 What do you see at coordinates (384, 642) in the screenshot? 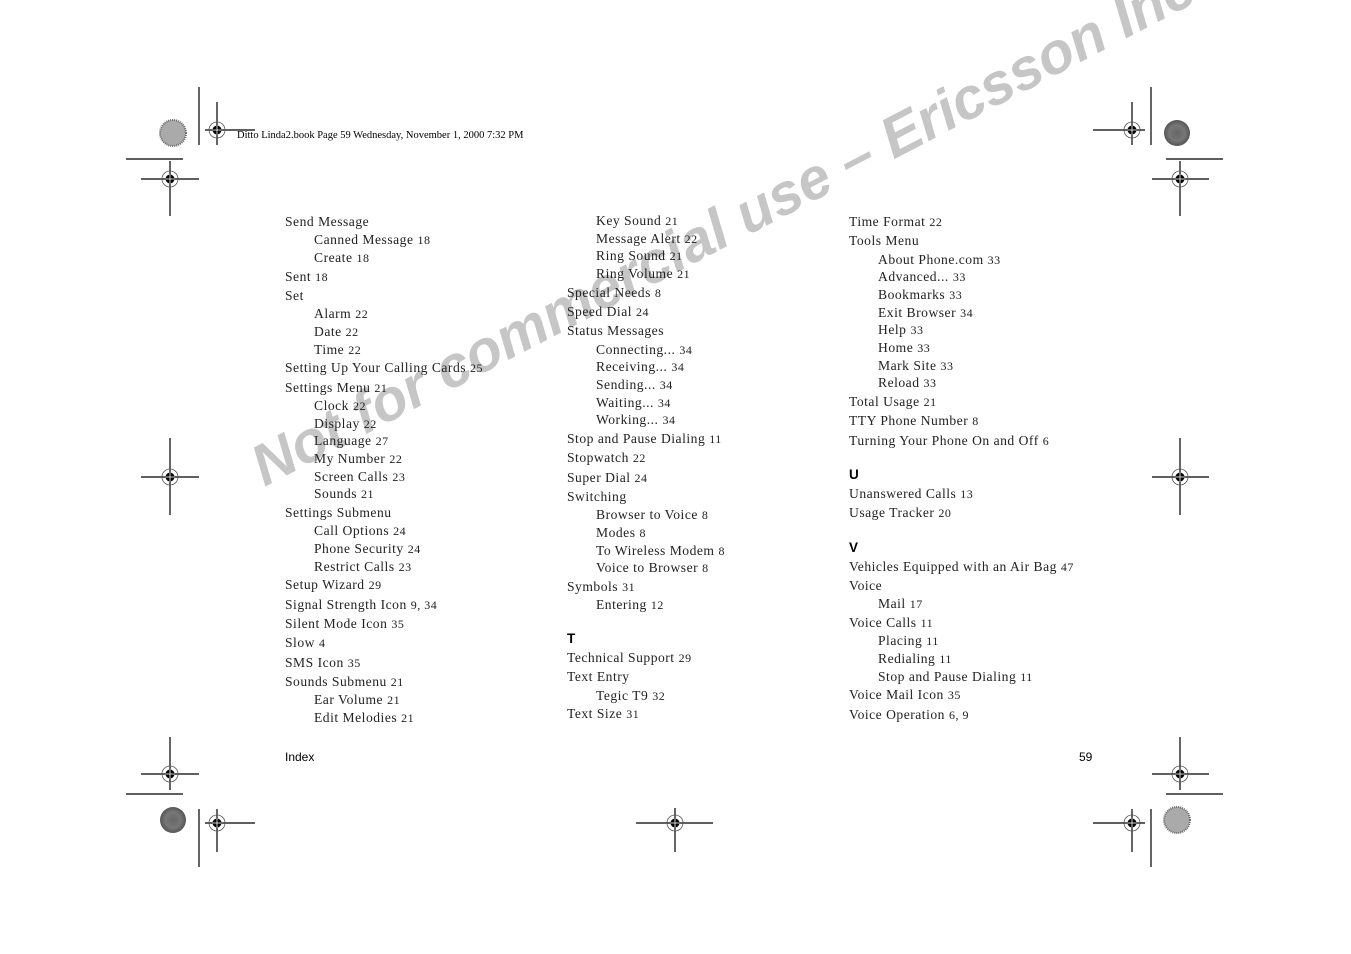
I see `index-entry: Slow 4` at bounding box center [384, 642].